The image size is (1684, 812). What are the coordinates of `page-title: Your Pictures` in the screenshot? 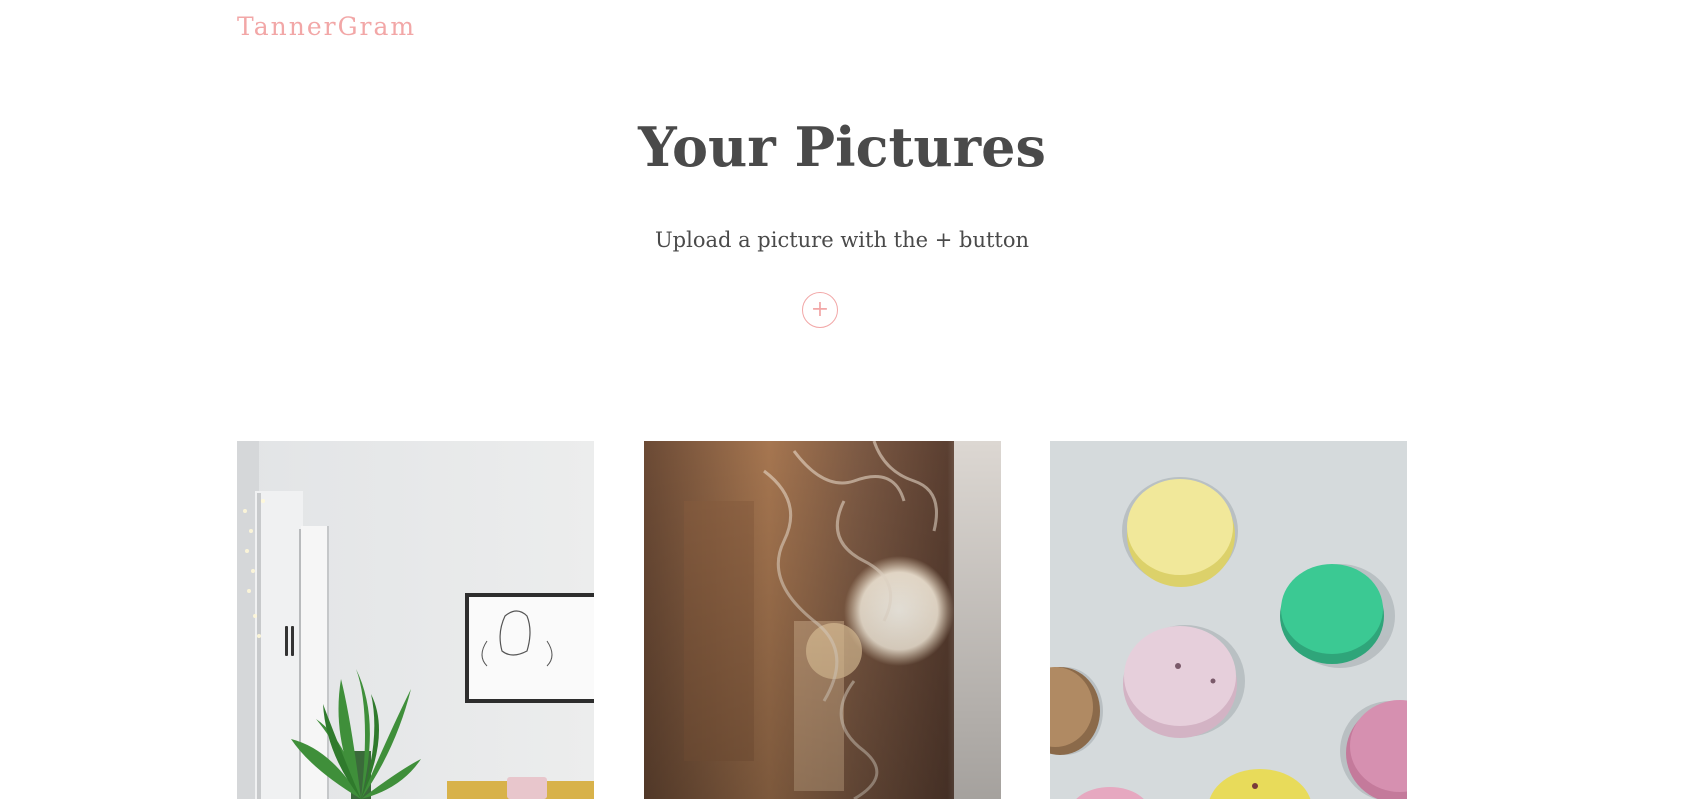 It's located at (842, 147).